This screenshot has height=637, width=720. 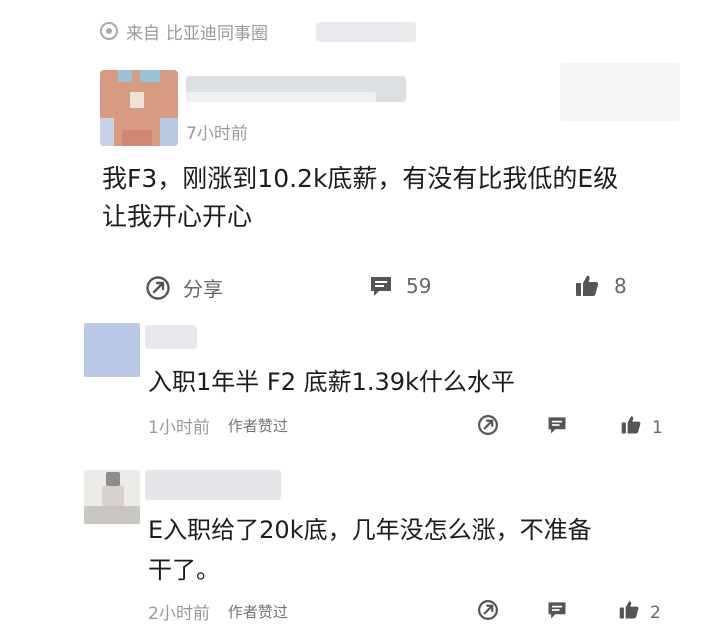 I want to click on reply-like-count: 1, so click(x=657, y=427).